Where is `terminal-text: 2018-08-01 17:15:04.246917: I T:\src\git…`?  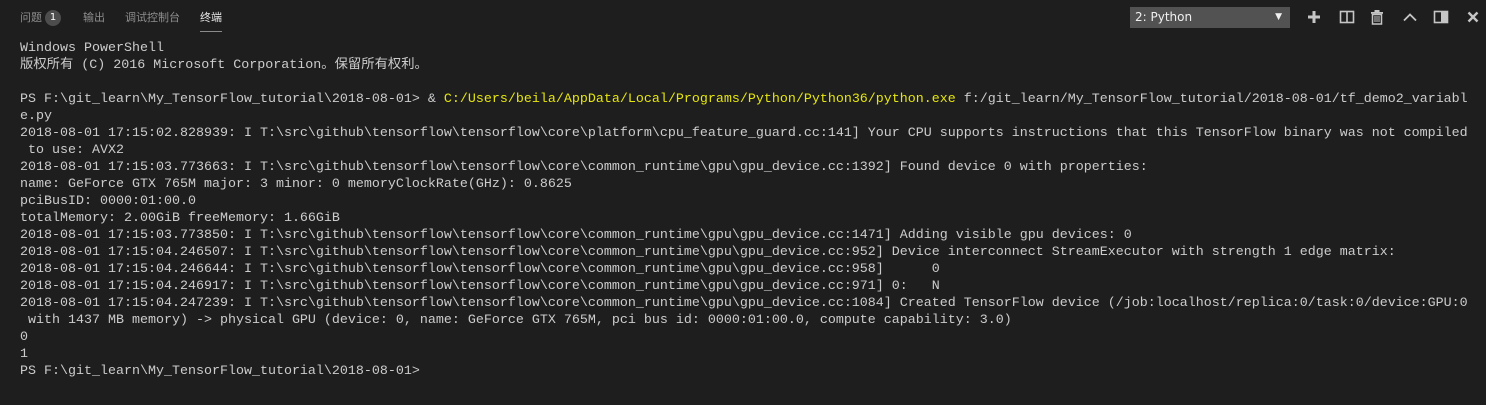
terminal-text: 2018-08-01 17:15:04.246917: I T:\src\git… is located at coordinates (480, 286).